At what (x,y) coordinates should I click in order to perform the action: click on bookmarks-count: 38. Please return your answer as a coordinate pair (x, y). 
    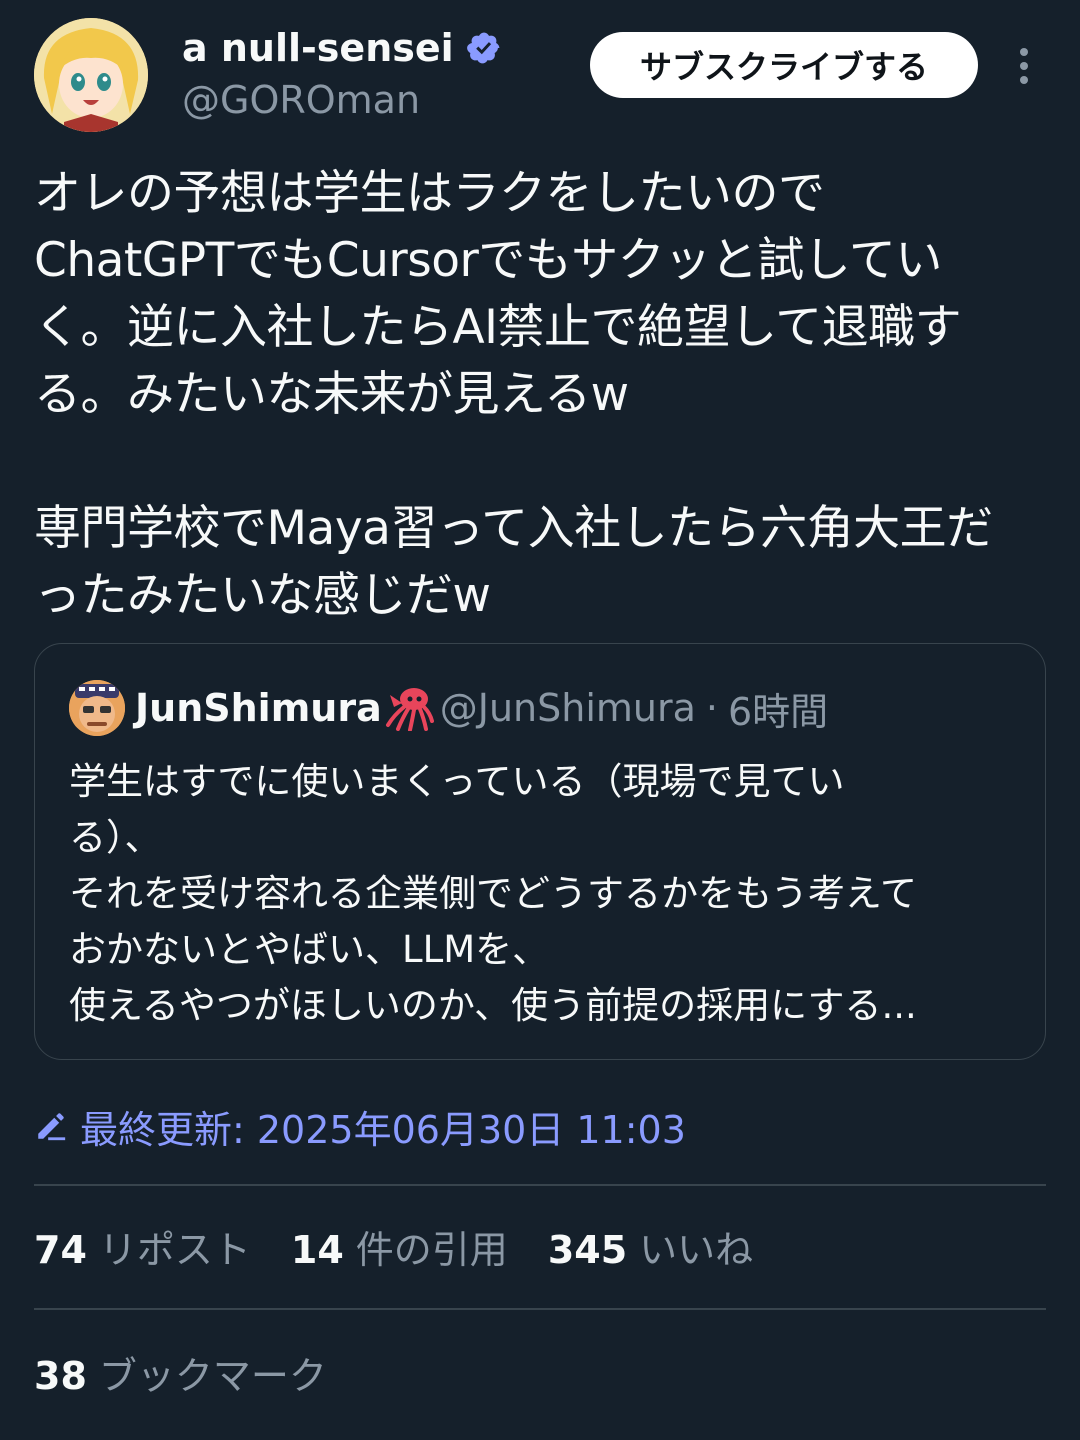
    Looking at the image, I should click on (60, 1376).